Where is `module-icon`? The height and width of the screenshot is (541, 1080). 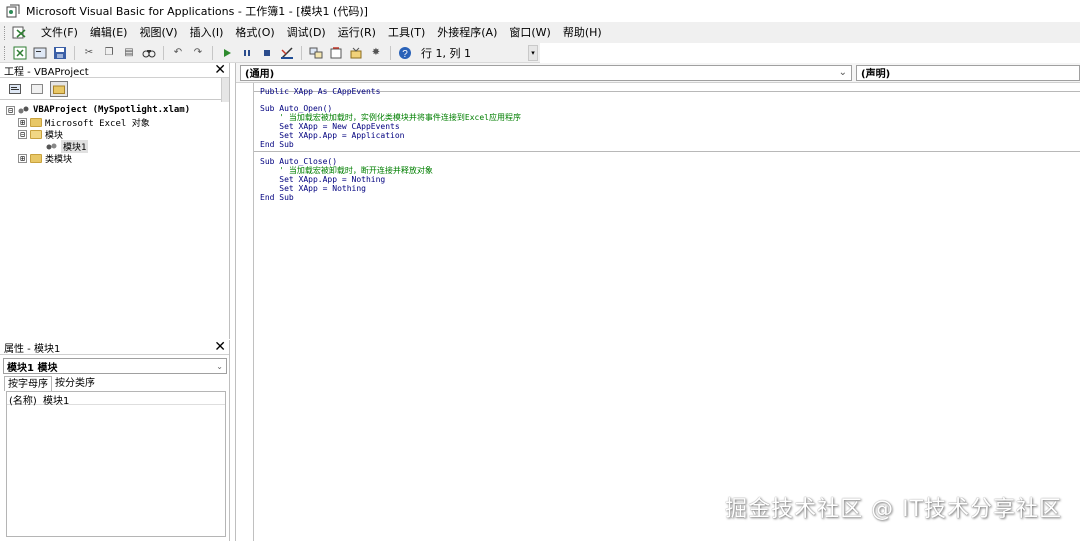
module-icon is located at coordinates (51, 146).